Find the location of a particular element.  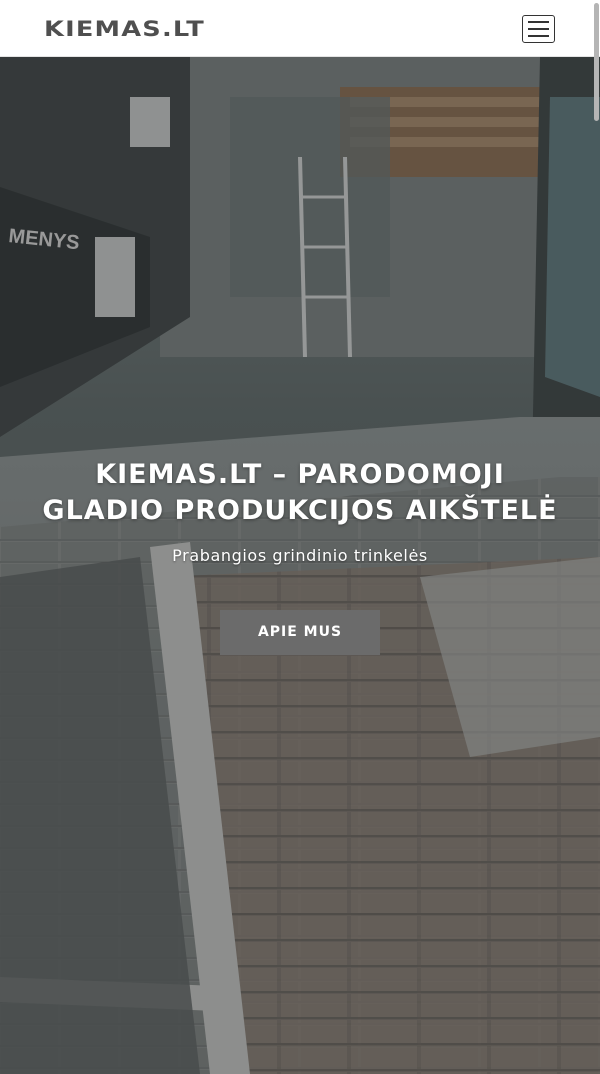

hero-subtitle: Prabangios grindinio trinkelės is located at coordinates (300, 555).